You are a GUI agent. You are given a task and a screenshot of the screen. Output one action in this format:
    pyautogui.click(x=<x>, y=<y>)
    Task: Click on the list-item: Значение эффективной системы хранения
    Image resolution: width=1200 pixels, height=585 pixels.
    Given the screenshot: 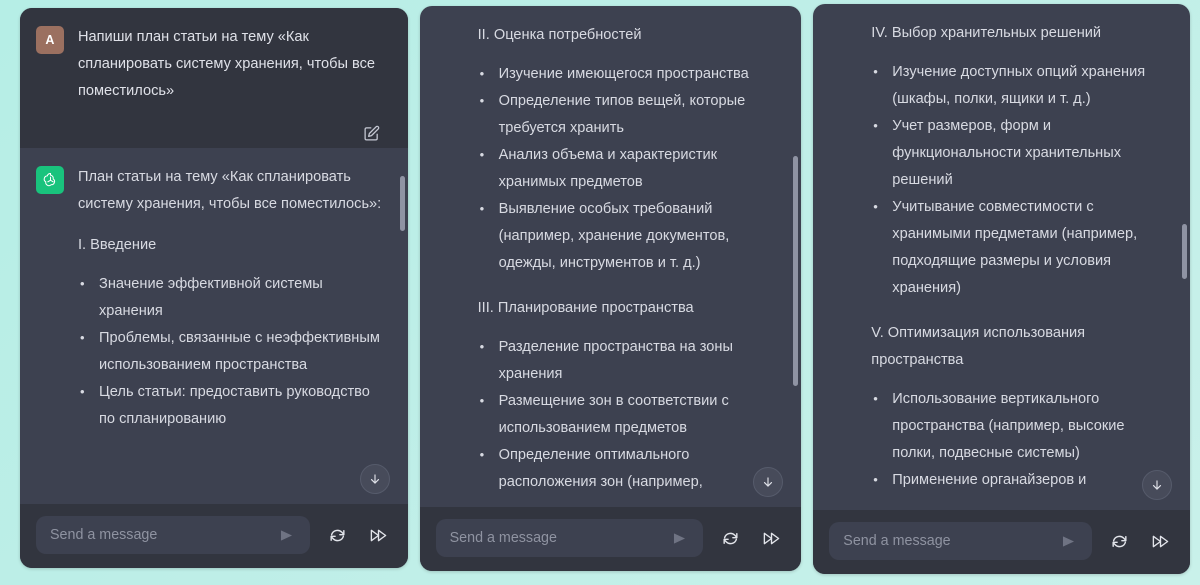 What is the action you would take?
    pyautogui.click(x=232, y=297)
    